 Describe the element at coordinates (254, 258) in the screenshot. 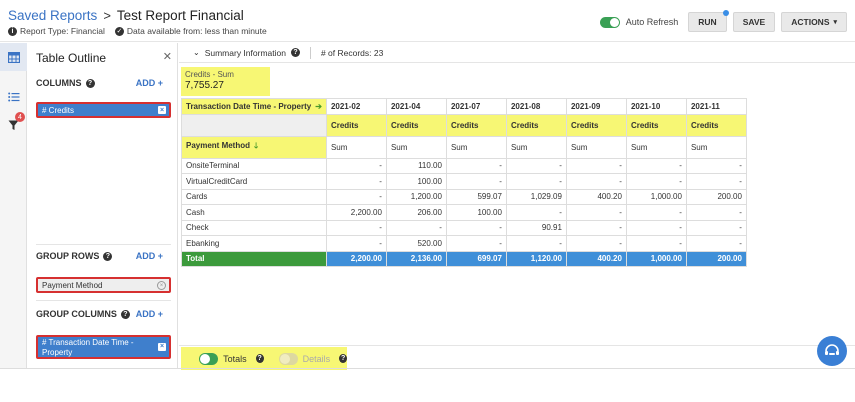

I see `total-label: Total` at that location.